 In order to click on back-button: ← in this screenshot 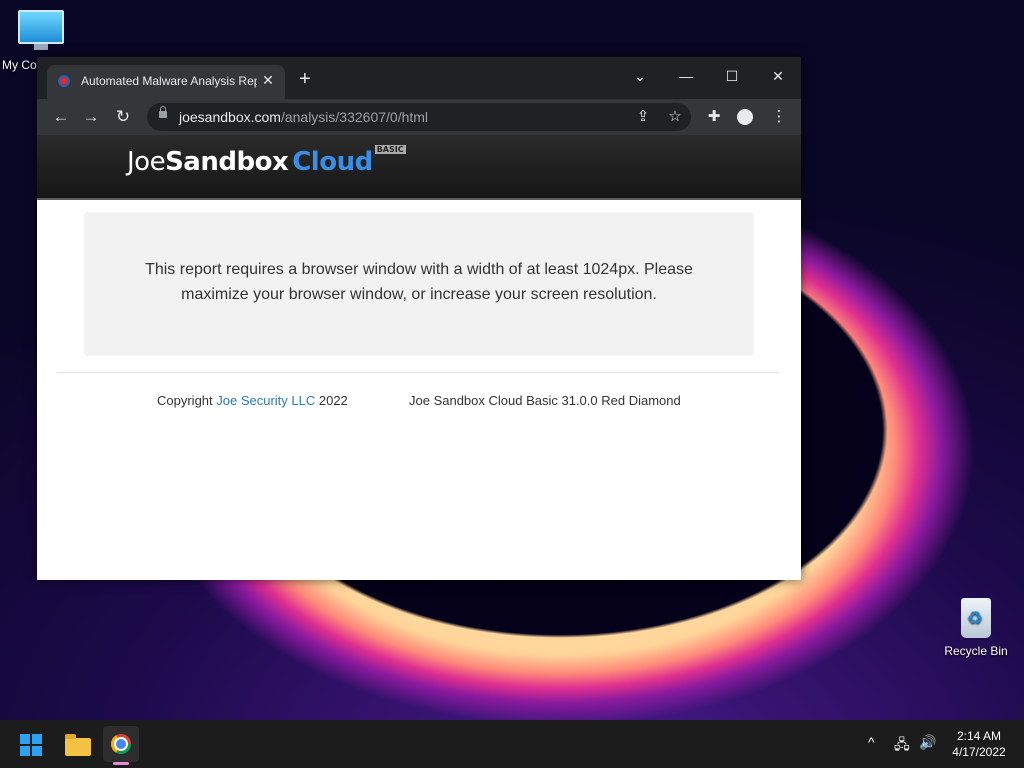, I will do `click(61, 117)`.